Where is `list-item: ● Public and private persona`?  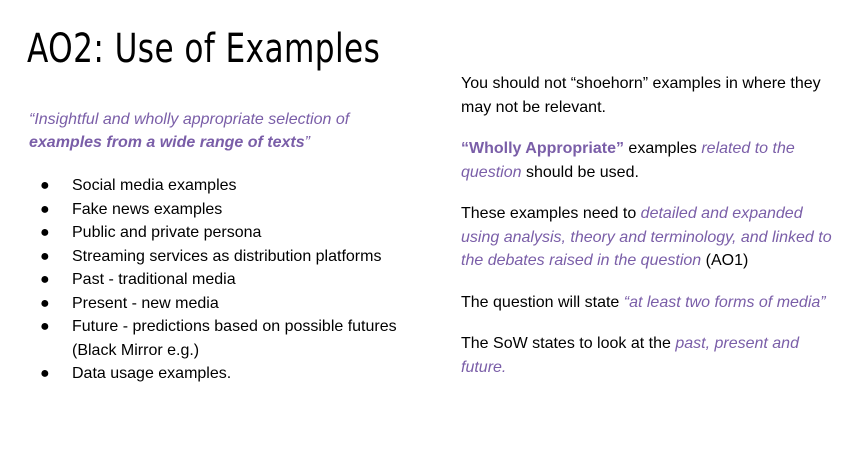
list-item: ● Public and private persona is located at coordinates (225, 233).